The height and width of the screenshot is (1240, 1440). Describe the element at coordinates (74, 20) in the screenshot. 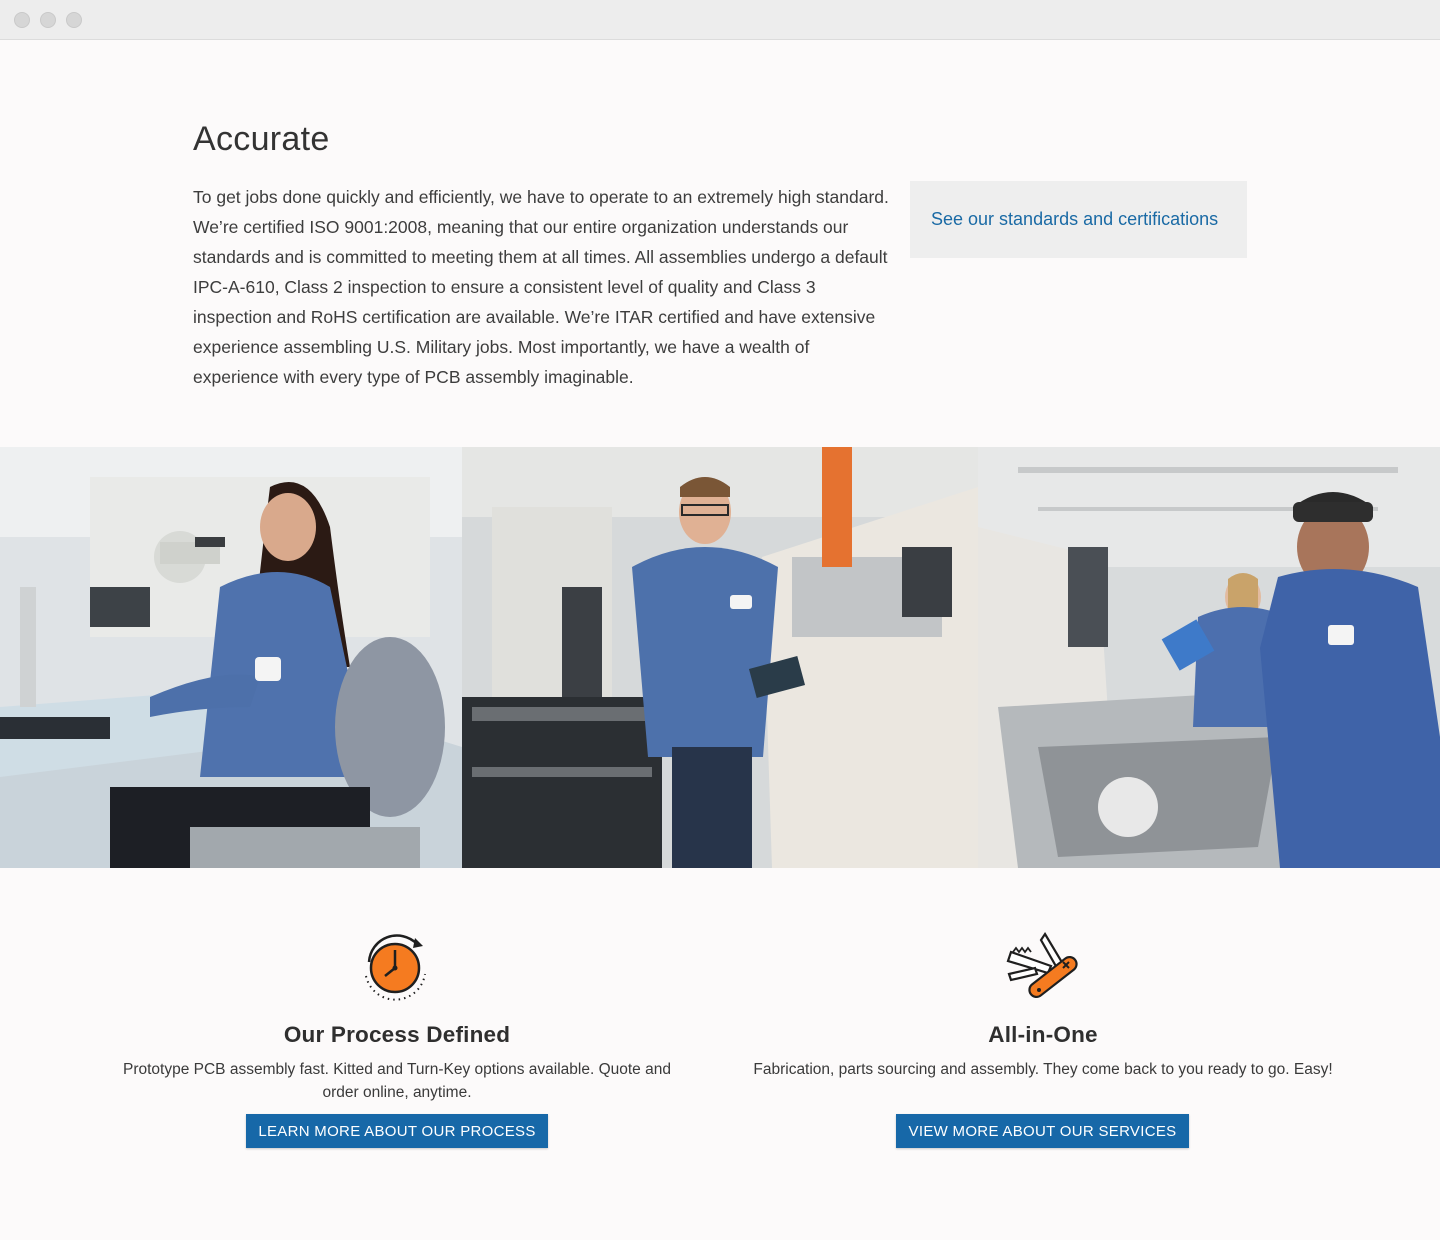

I see `window-maximize-button` at that location.